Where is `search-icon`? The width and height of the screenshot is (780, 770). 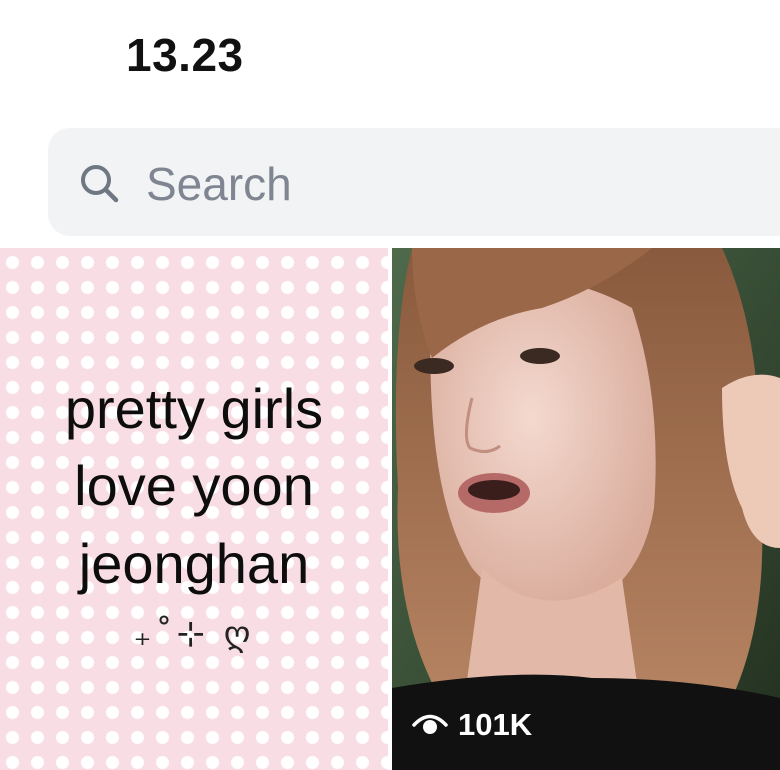
search-icon is located at coordinates (100, 184).